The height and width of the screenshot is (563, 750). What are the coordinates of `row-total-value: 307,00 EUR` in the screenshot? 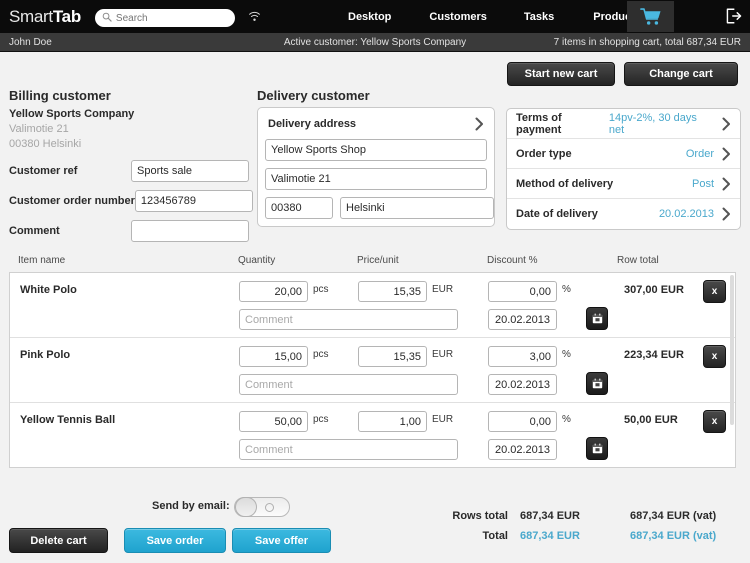 It's located at (654, 290).